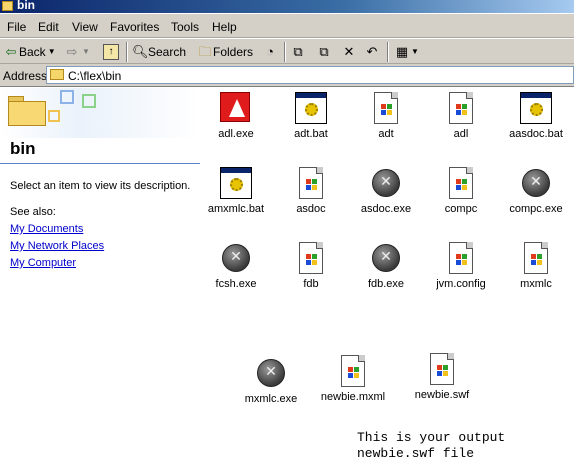 The image size is (574, 468). I want to click on views-button: ▦ ▼, so click(407, 52).